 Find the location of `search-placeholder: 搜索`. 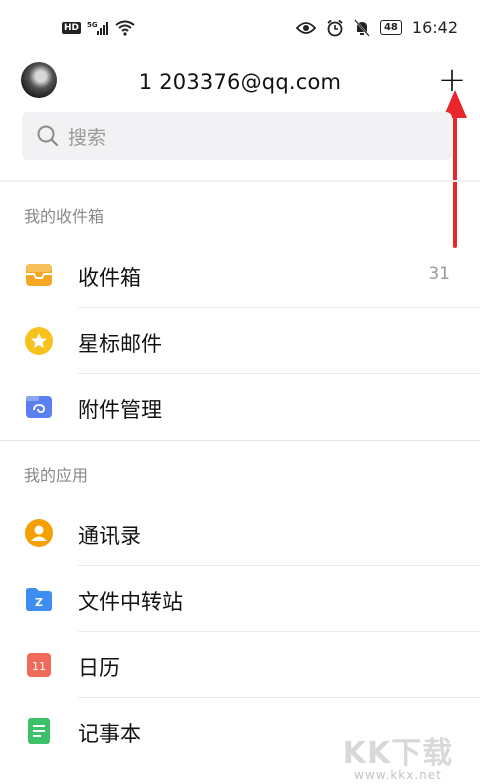

search-placeholder: 搜索 is located at coordinates (87, 137).